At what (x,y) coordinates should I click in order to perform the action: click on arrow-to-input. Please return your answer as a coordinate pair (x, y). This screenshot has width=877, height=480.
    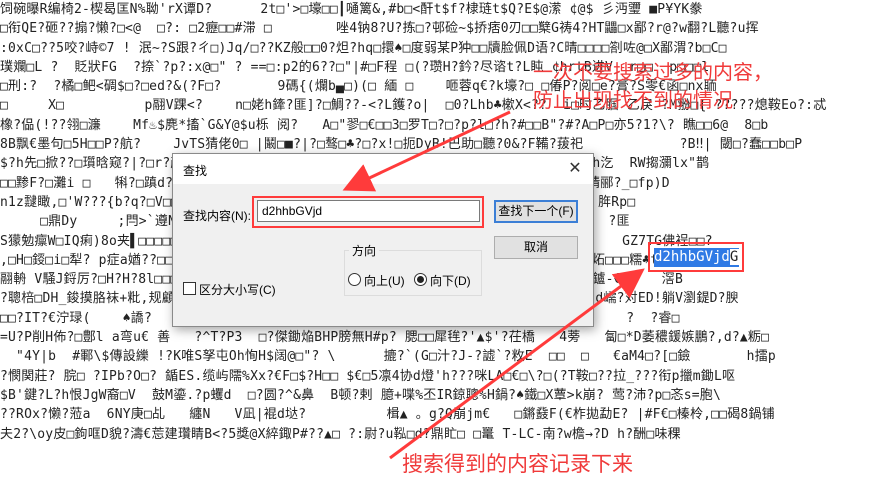
    Looking at the image, I should click on (426, 151).